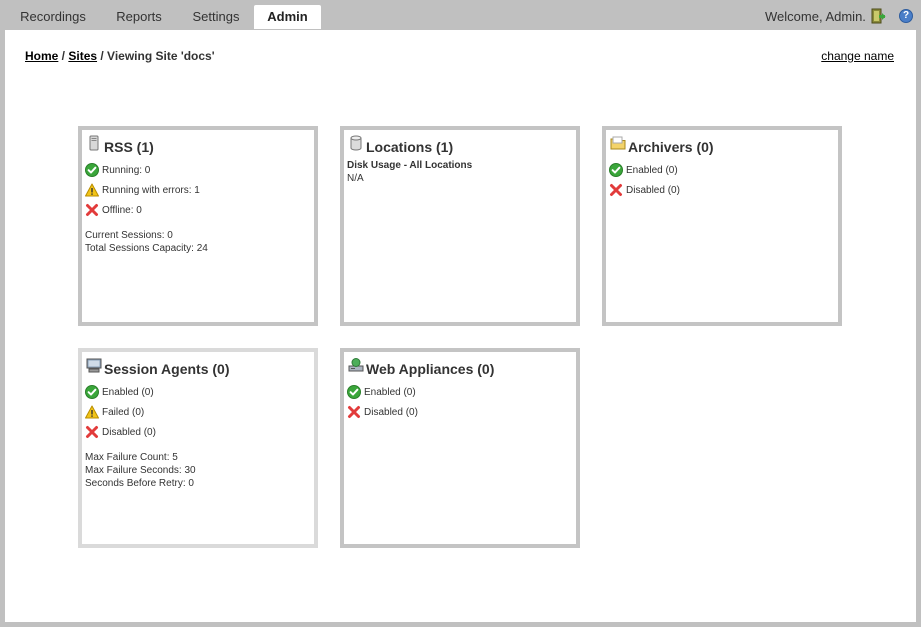 This screenshot has width=921, height=627. I want to click on change-name-link: change name, so click(857, 56).